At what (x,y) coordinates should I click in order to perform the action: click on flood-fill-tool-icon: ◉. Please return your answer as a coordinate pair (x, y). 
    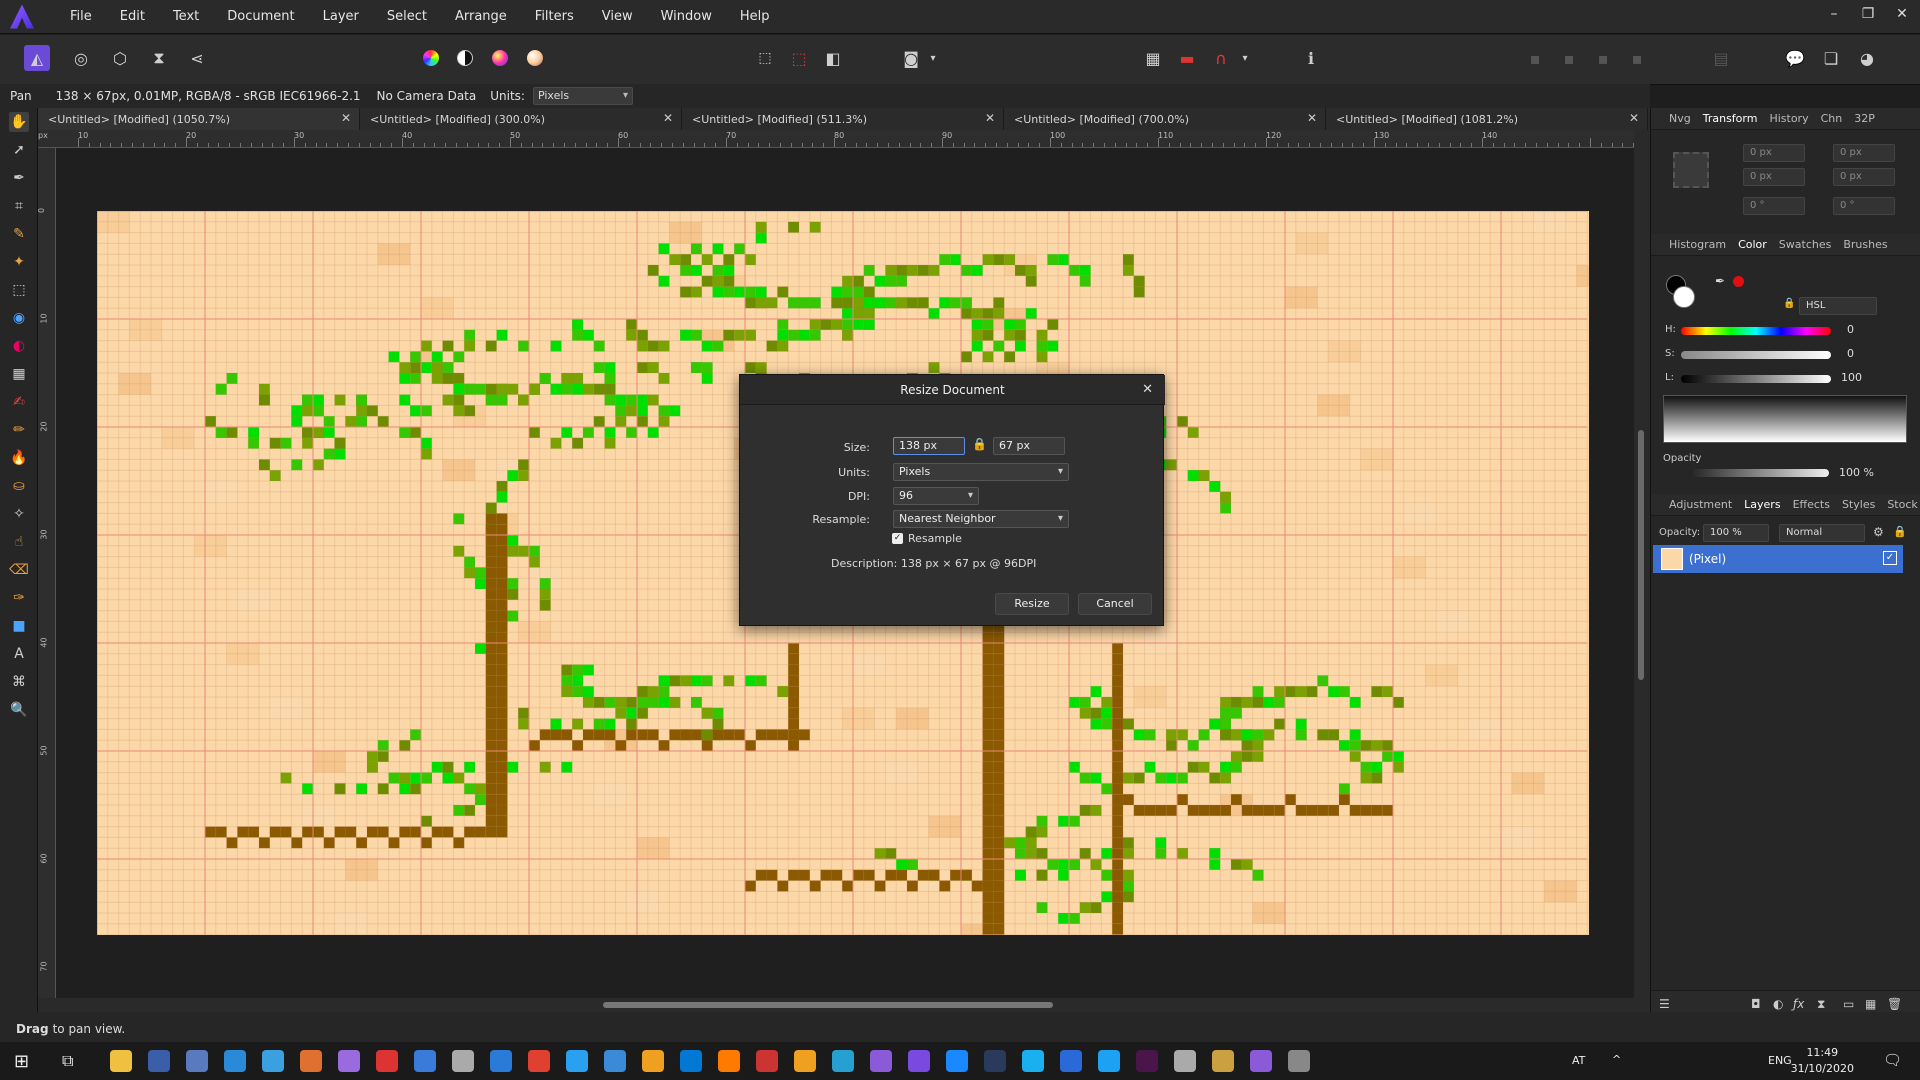
    Looking at the image, I should click on (19, 318).